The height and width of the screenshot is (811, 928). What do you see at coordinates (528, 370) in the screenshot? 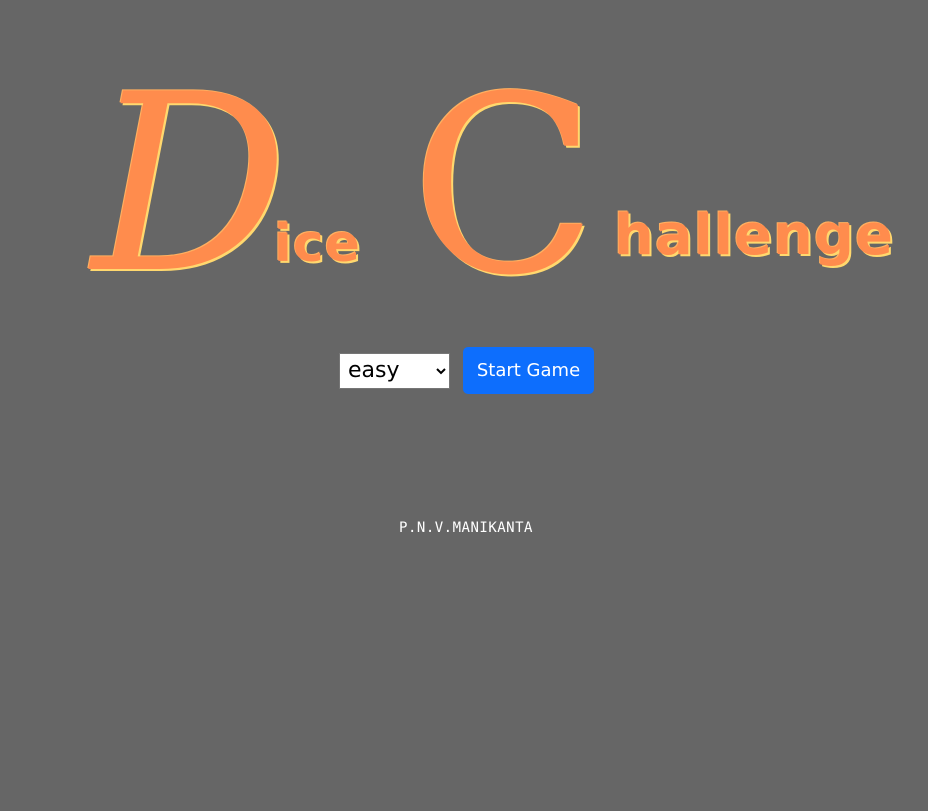
I see `start-game-button: Start Game` at bounding box center [528, 370].